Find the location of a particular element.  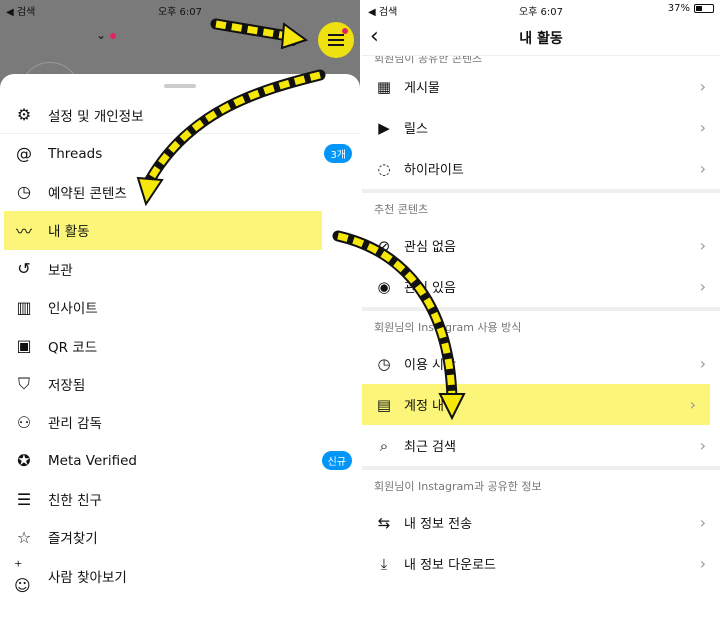

menu-item-label: 설정 및 개인정보 is located at coordinates (96, 116).